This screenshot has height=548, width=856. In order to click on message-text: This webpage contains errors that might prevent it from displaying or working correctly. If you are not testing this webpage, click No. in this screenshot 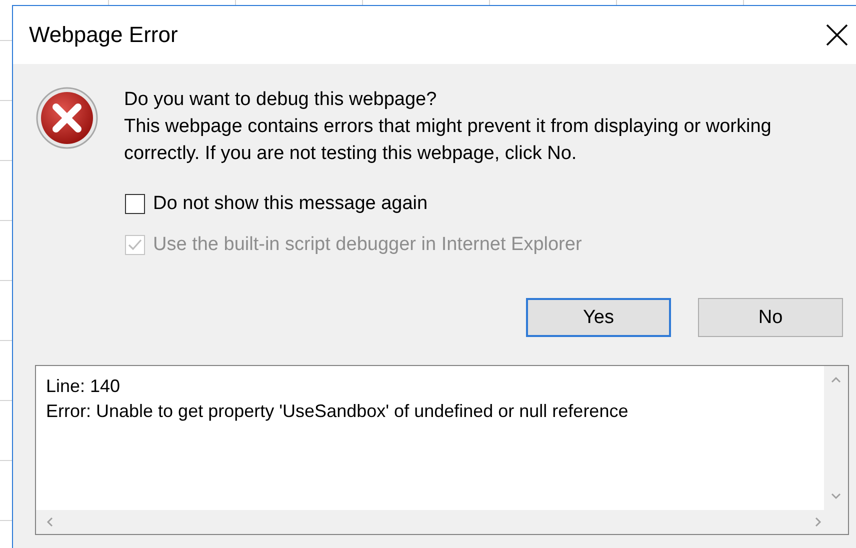, I will do `click(448, 140)`.